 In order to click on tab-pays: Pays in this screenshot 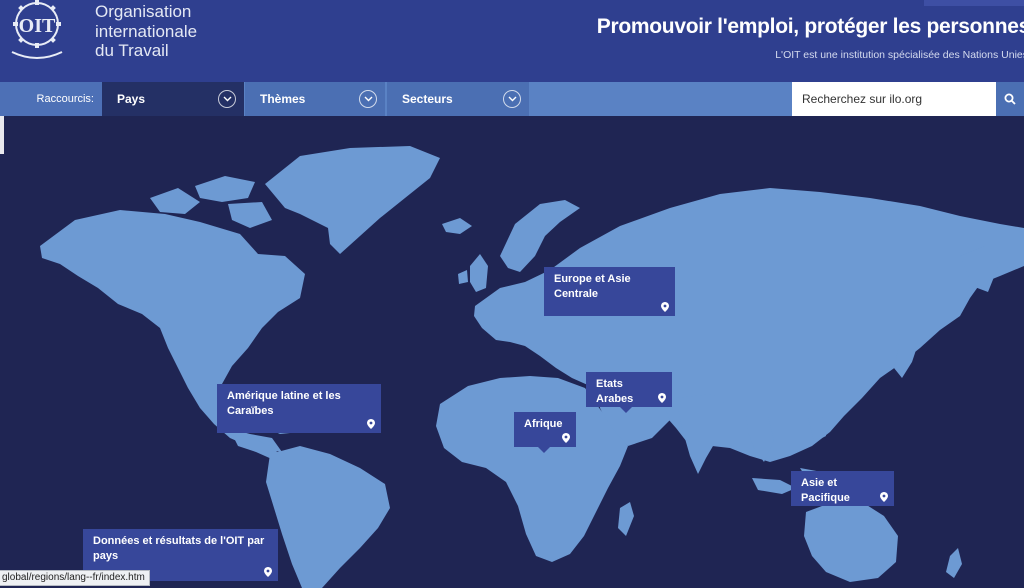, I will do `click(173, 99)`.